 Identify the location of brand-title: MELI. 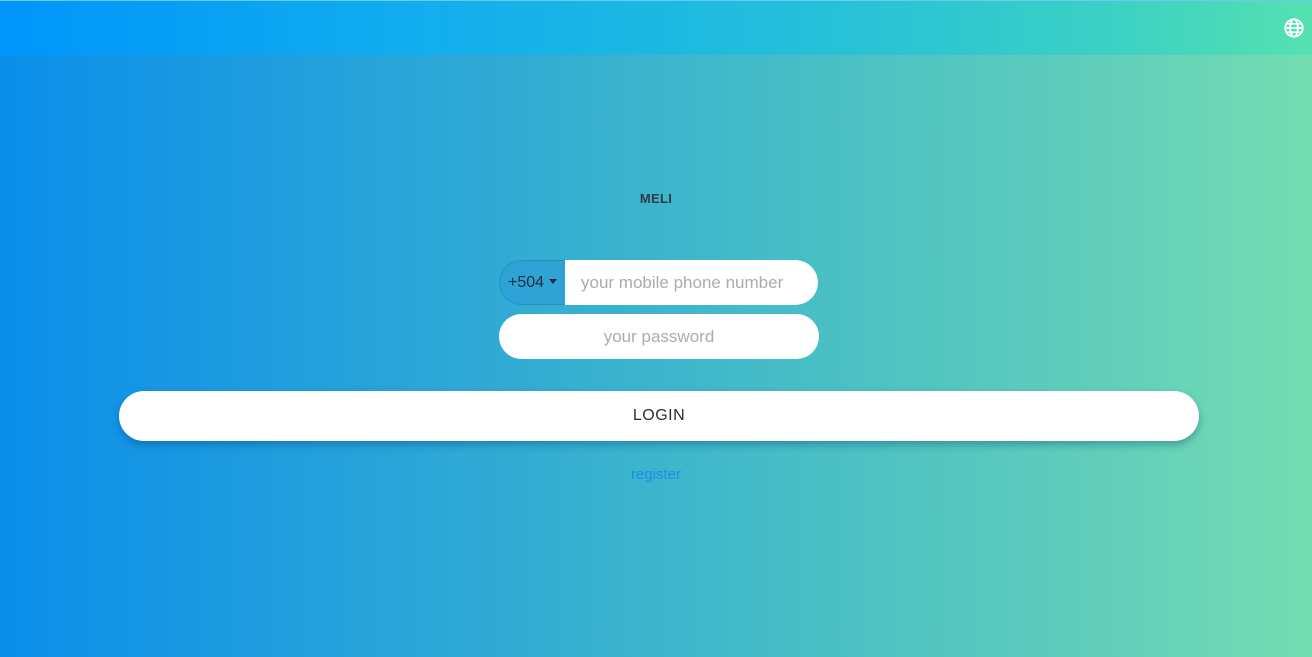
(656, 198).